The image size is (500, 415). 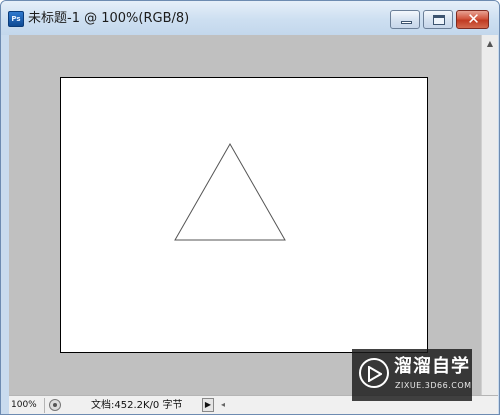 I want to click on close-button: ✕, so click(x=472, y=19).